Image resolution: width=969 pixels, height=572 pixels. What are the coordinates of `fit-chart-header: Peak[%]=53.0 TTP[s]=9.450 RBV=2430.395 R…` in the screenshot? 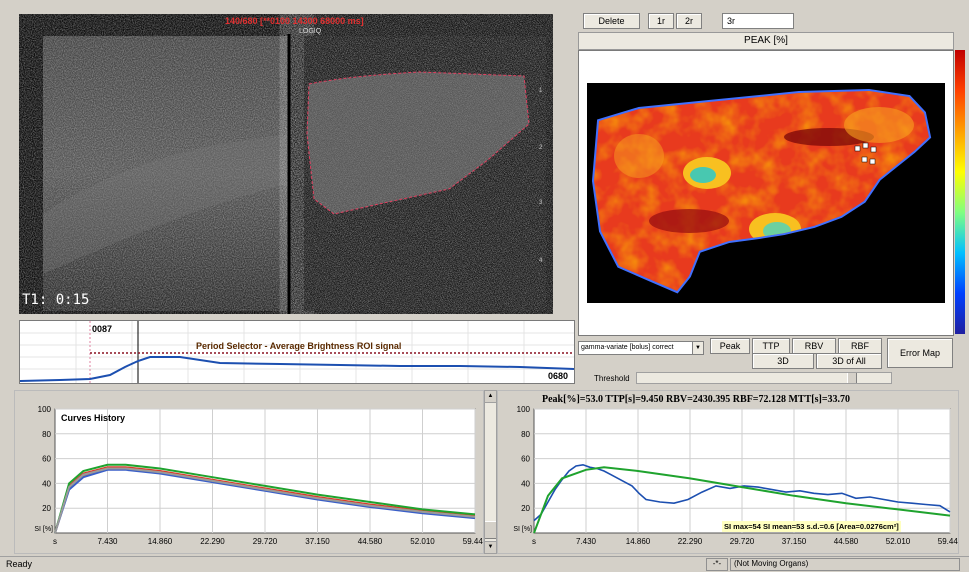 It's located at (696, 399).